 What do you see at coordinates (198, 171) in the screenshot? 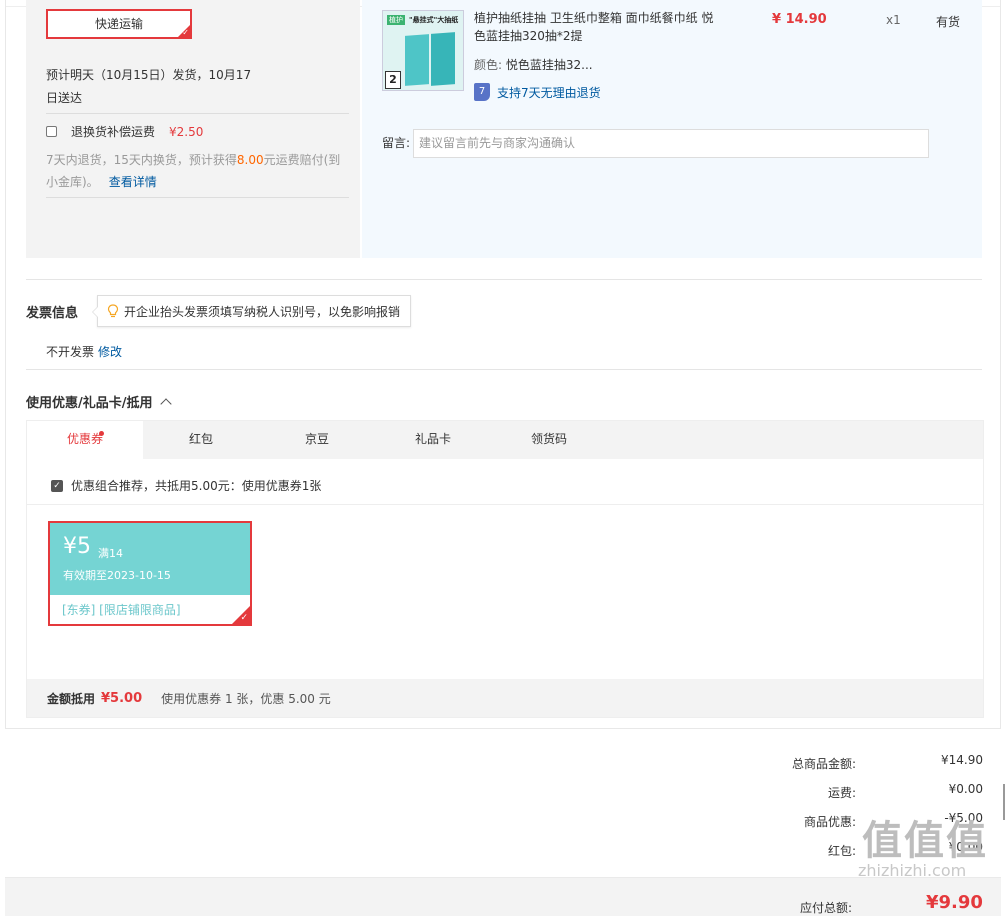
I see `refund-note: 7天内退货，15天内换货，预计获得8.00元运费赔付(到小金库)。 查看详情` at bounding box center [198, 171].